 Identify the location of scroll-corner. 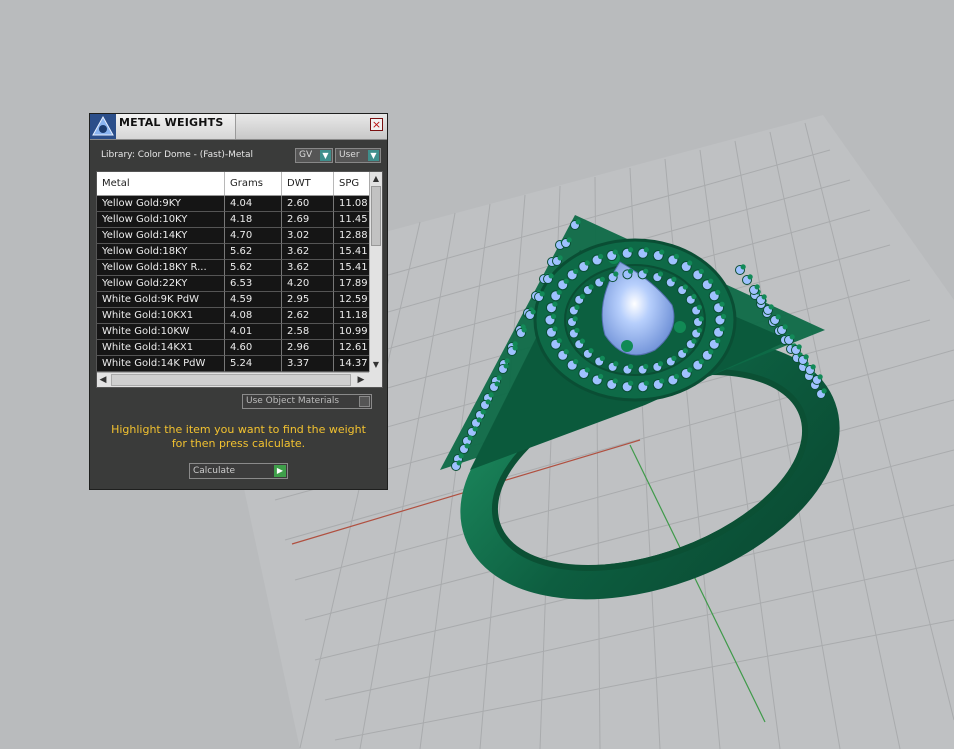
(375, 379).